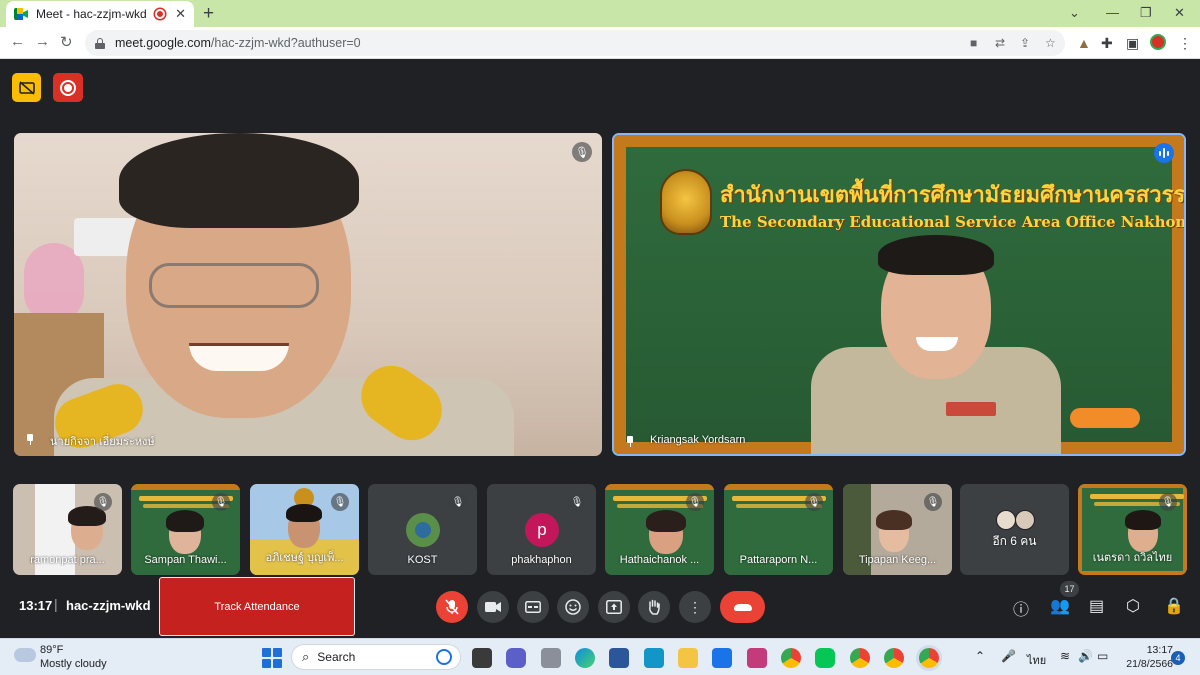  I want to click on input-language: ไทย, so click(1036, 660).